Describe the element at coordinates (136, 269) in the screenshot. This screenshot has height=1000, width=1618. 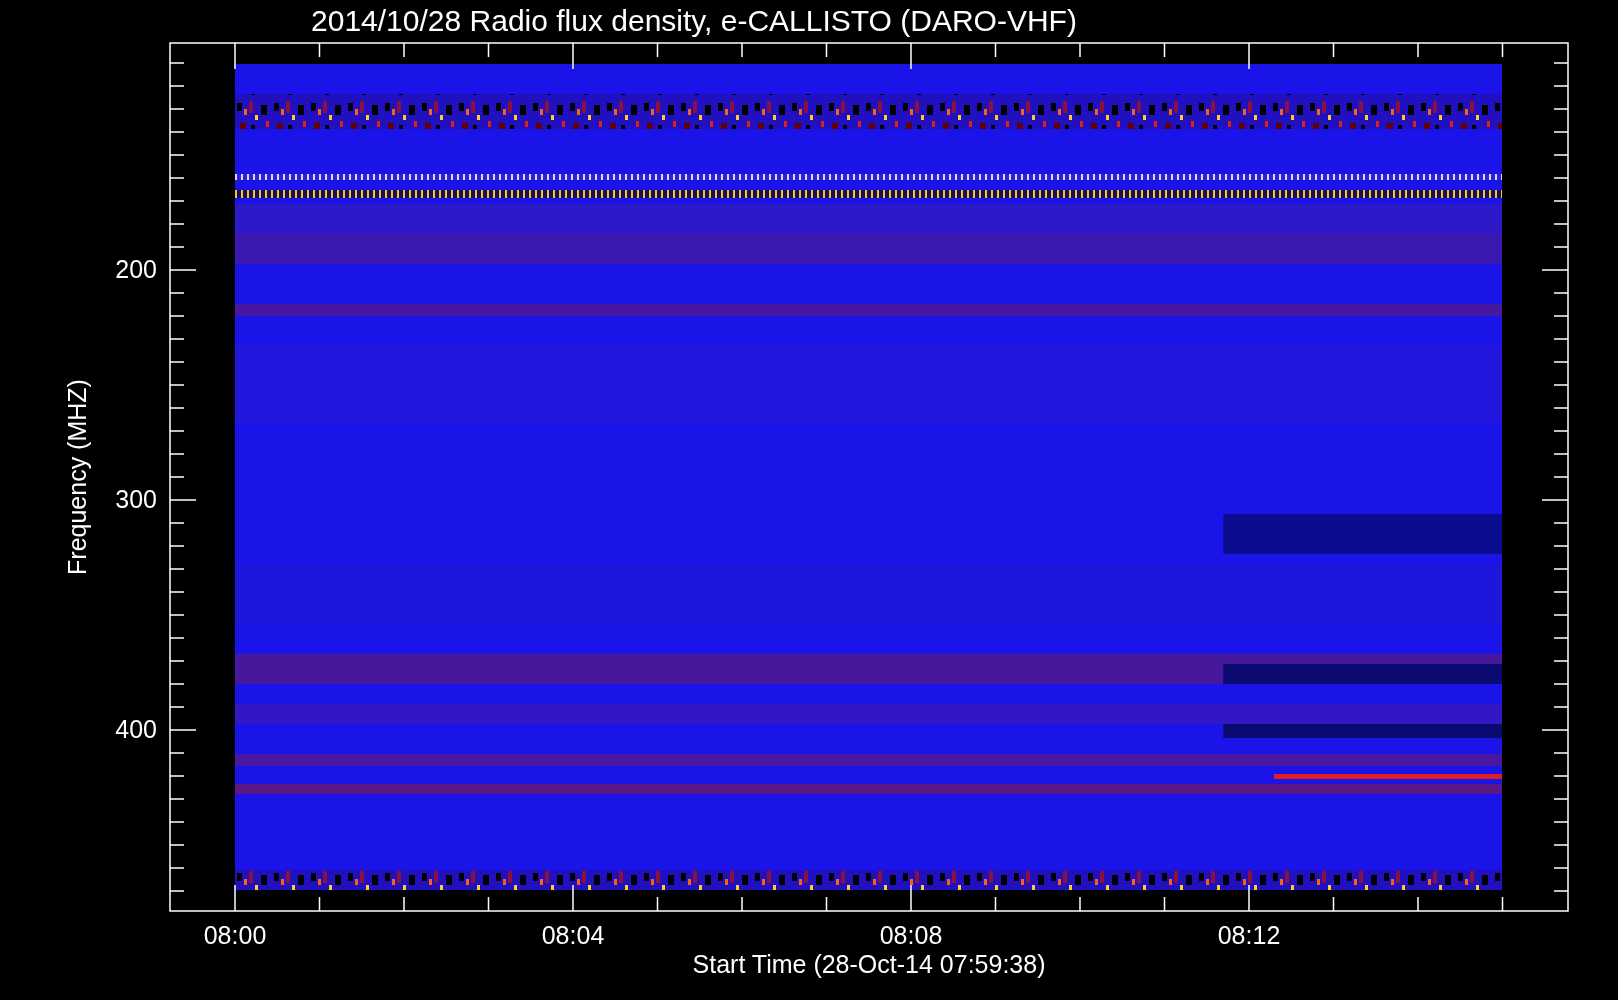
I see `tick-label: 200` at that location.